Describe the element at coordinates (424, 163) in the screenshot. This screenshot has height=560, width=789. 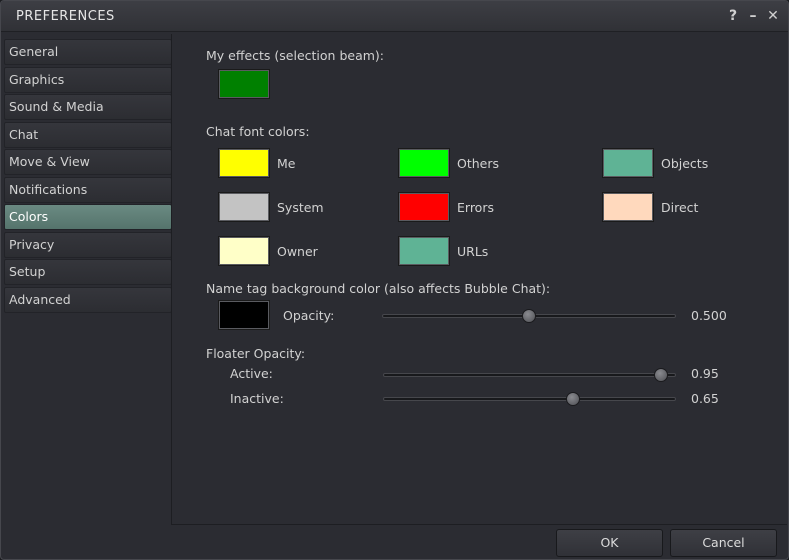
I see `others-color-swatch` at that location.